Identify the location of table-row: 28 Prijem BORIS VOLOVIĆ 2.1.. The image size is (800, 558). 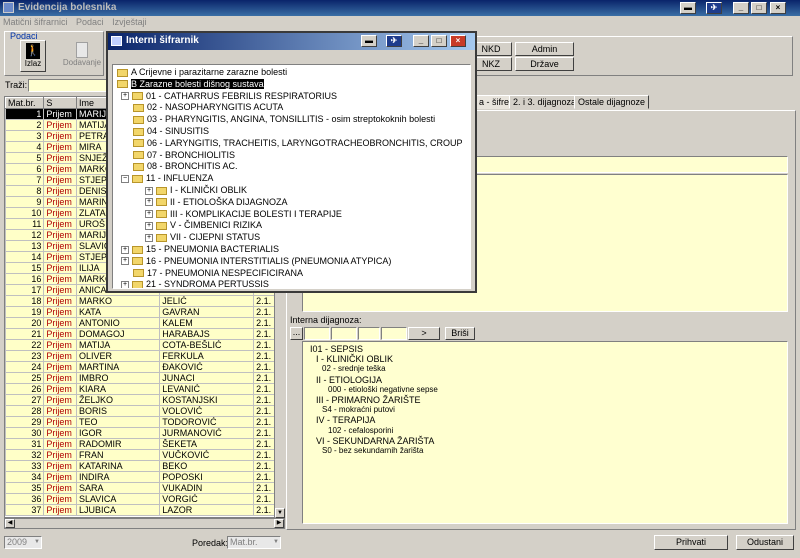
(144, 411).